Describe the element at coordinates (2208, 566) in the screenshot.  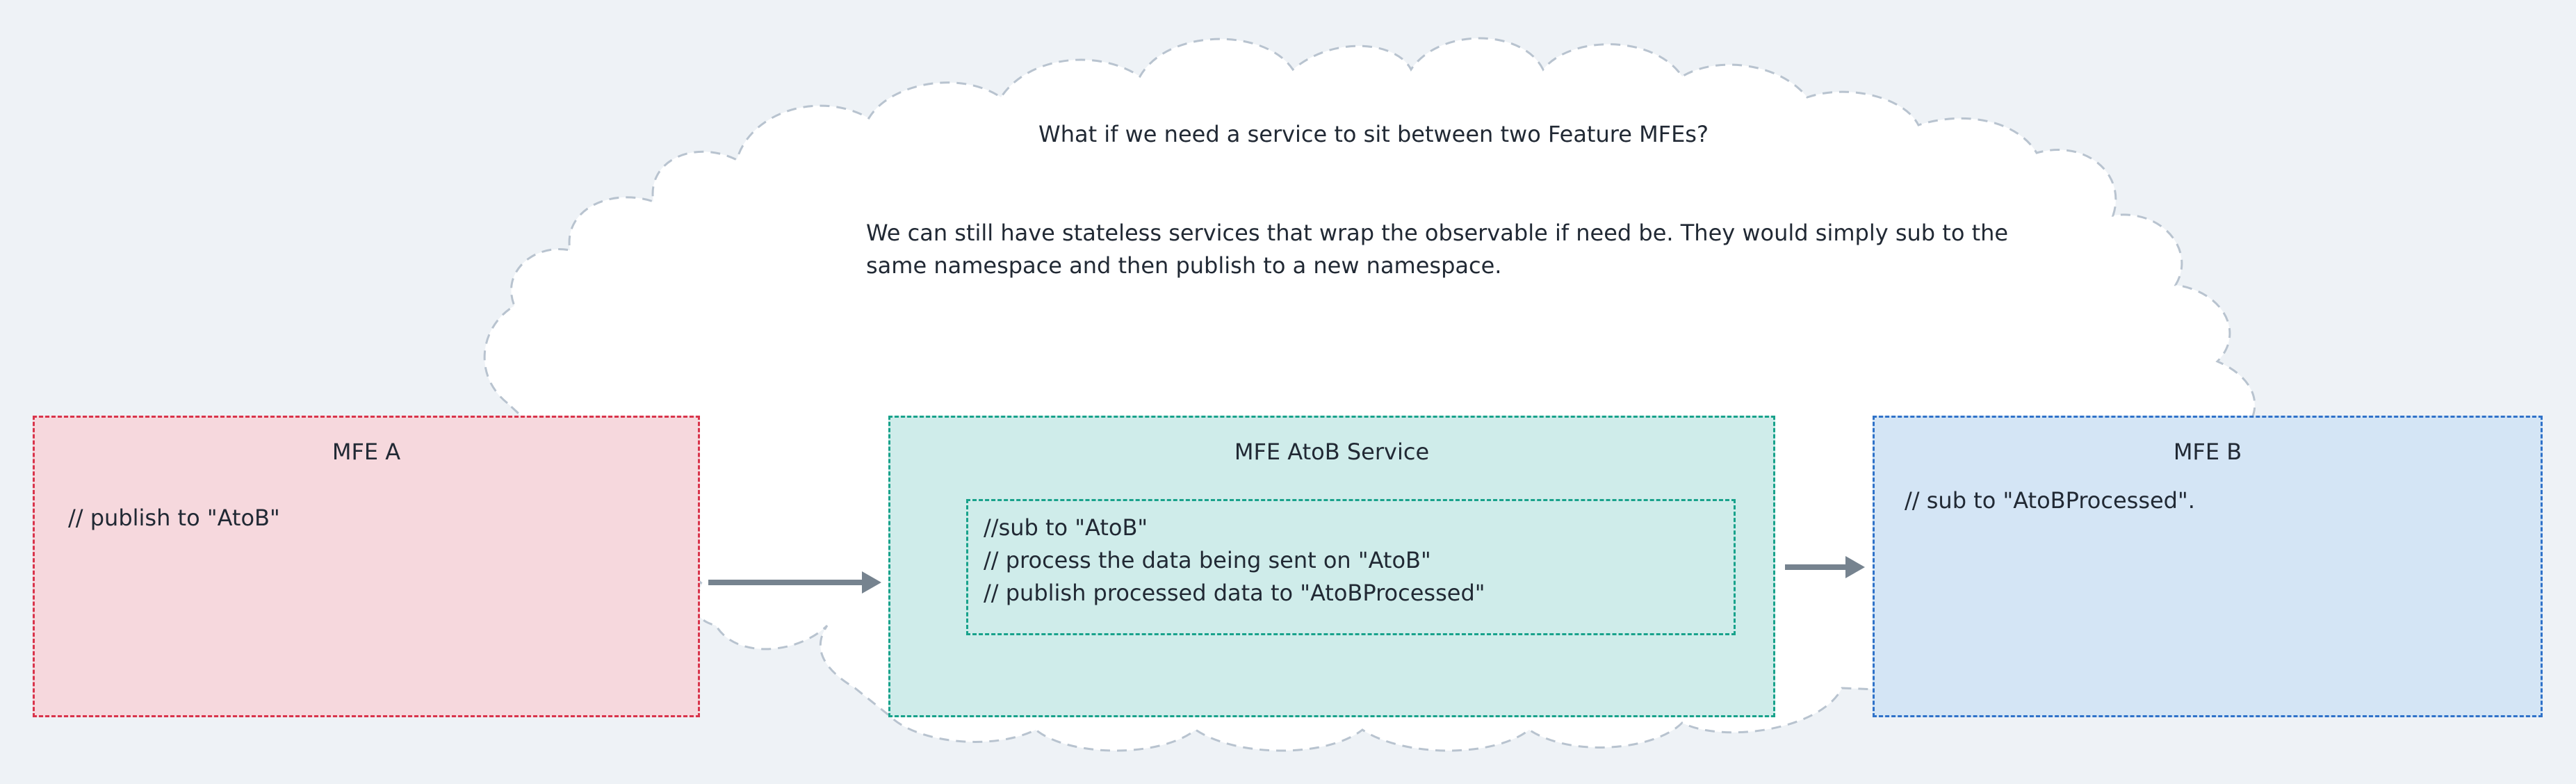
I see `mfe-b-box: MFE B // sub to "AtoBProcessed".` at that location.